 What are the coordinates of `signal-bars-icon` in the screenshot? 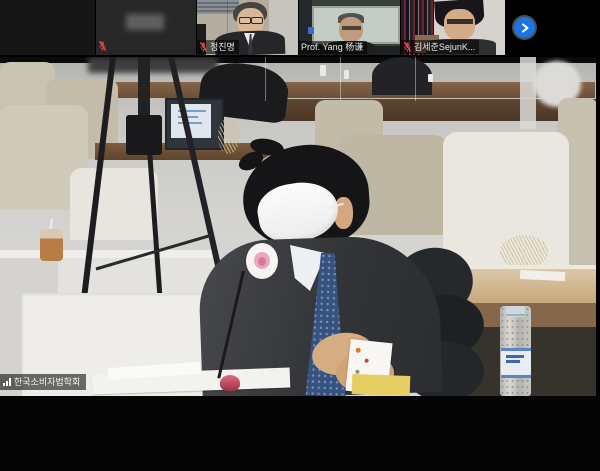 It's located at (7, 382).